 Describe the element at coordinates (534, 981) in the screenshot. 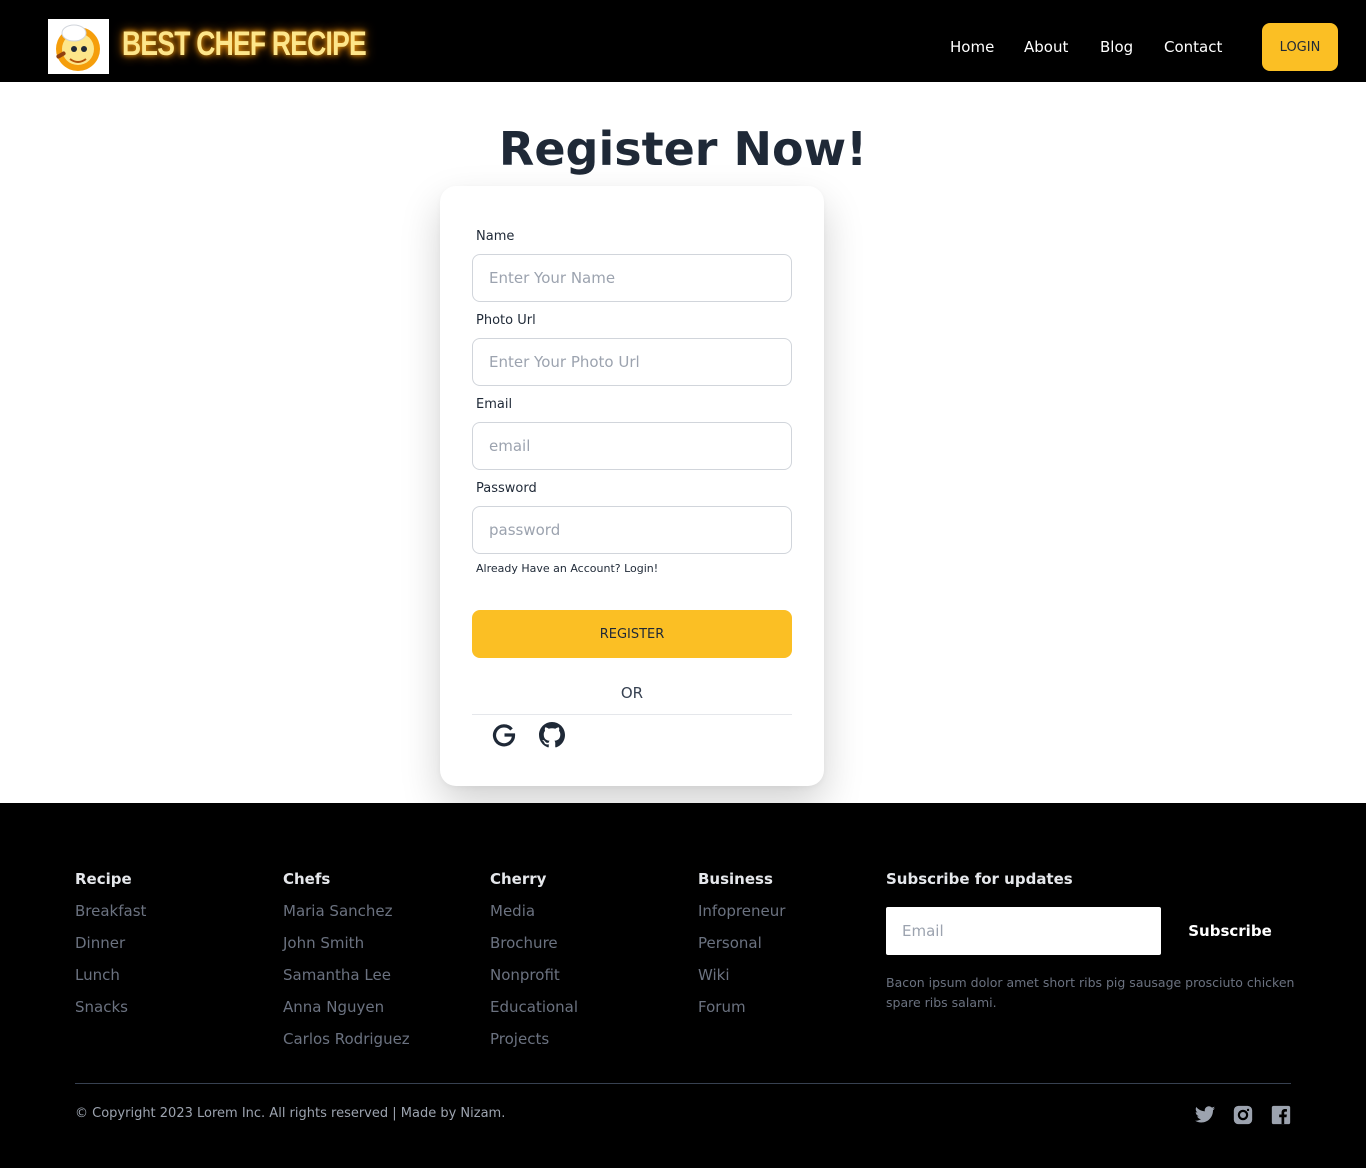

I see `footer-link: Nonprofit` at that location.